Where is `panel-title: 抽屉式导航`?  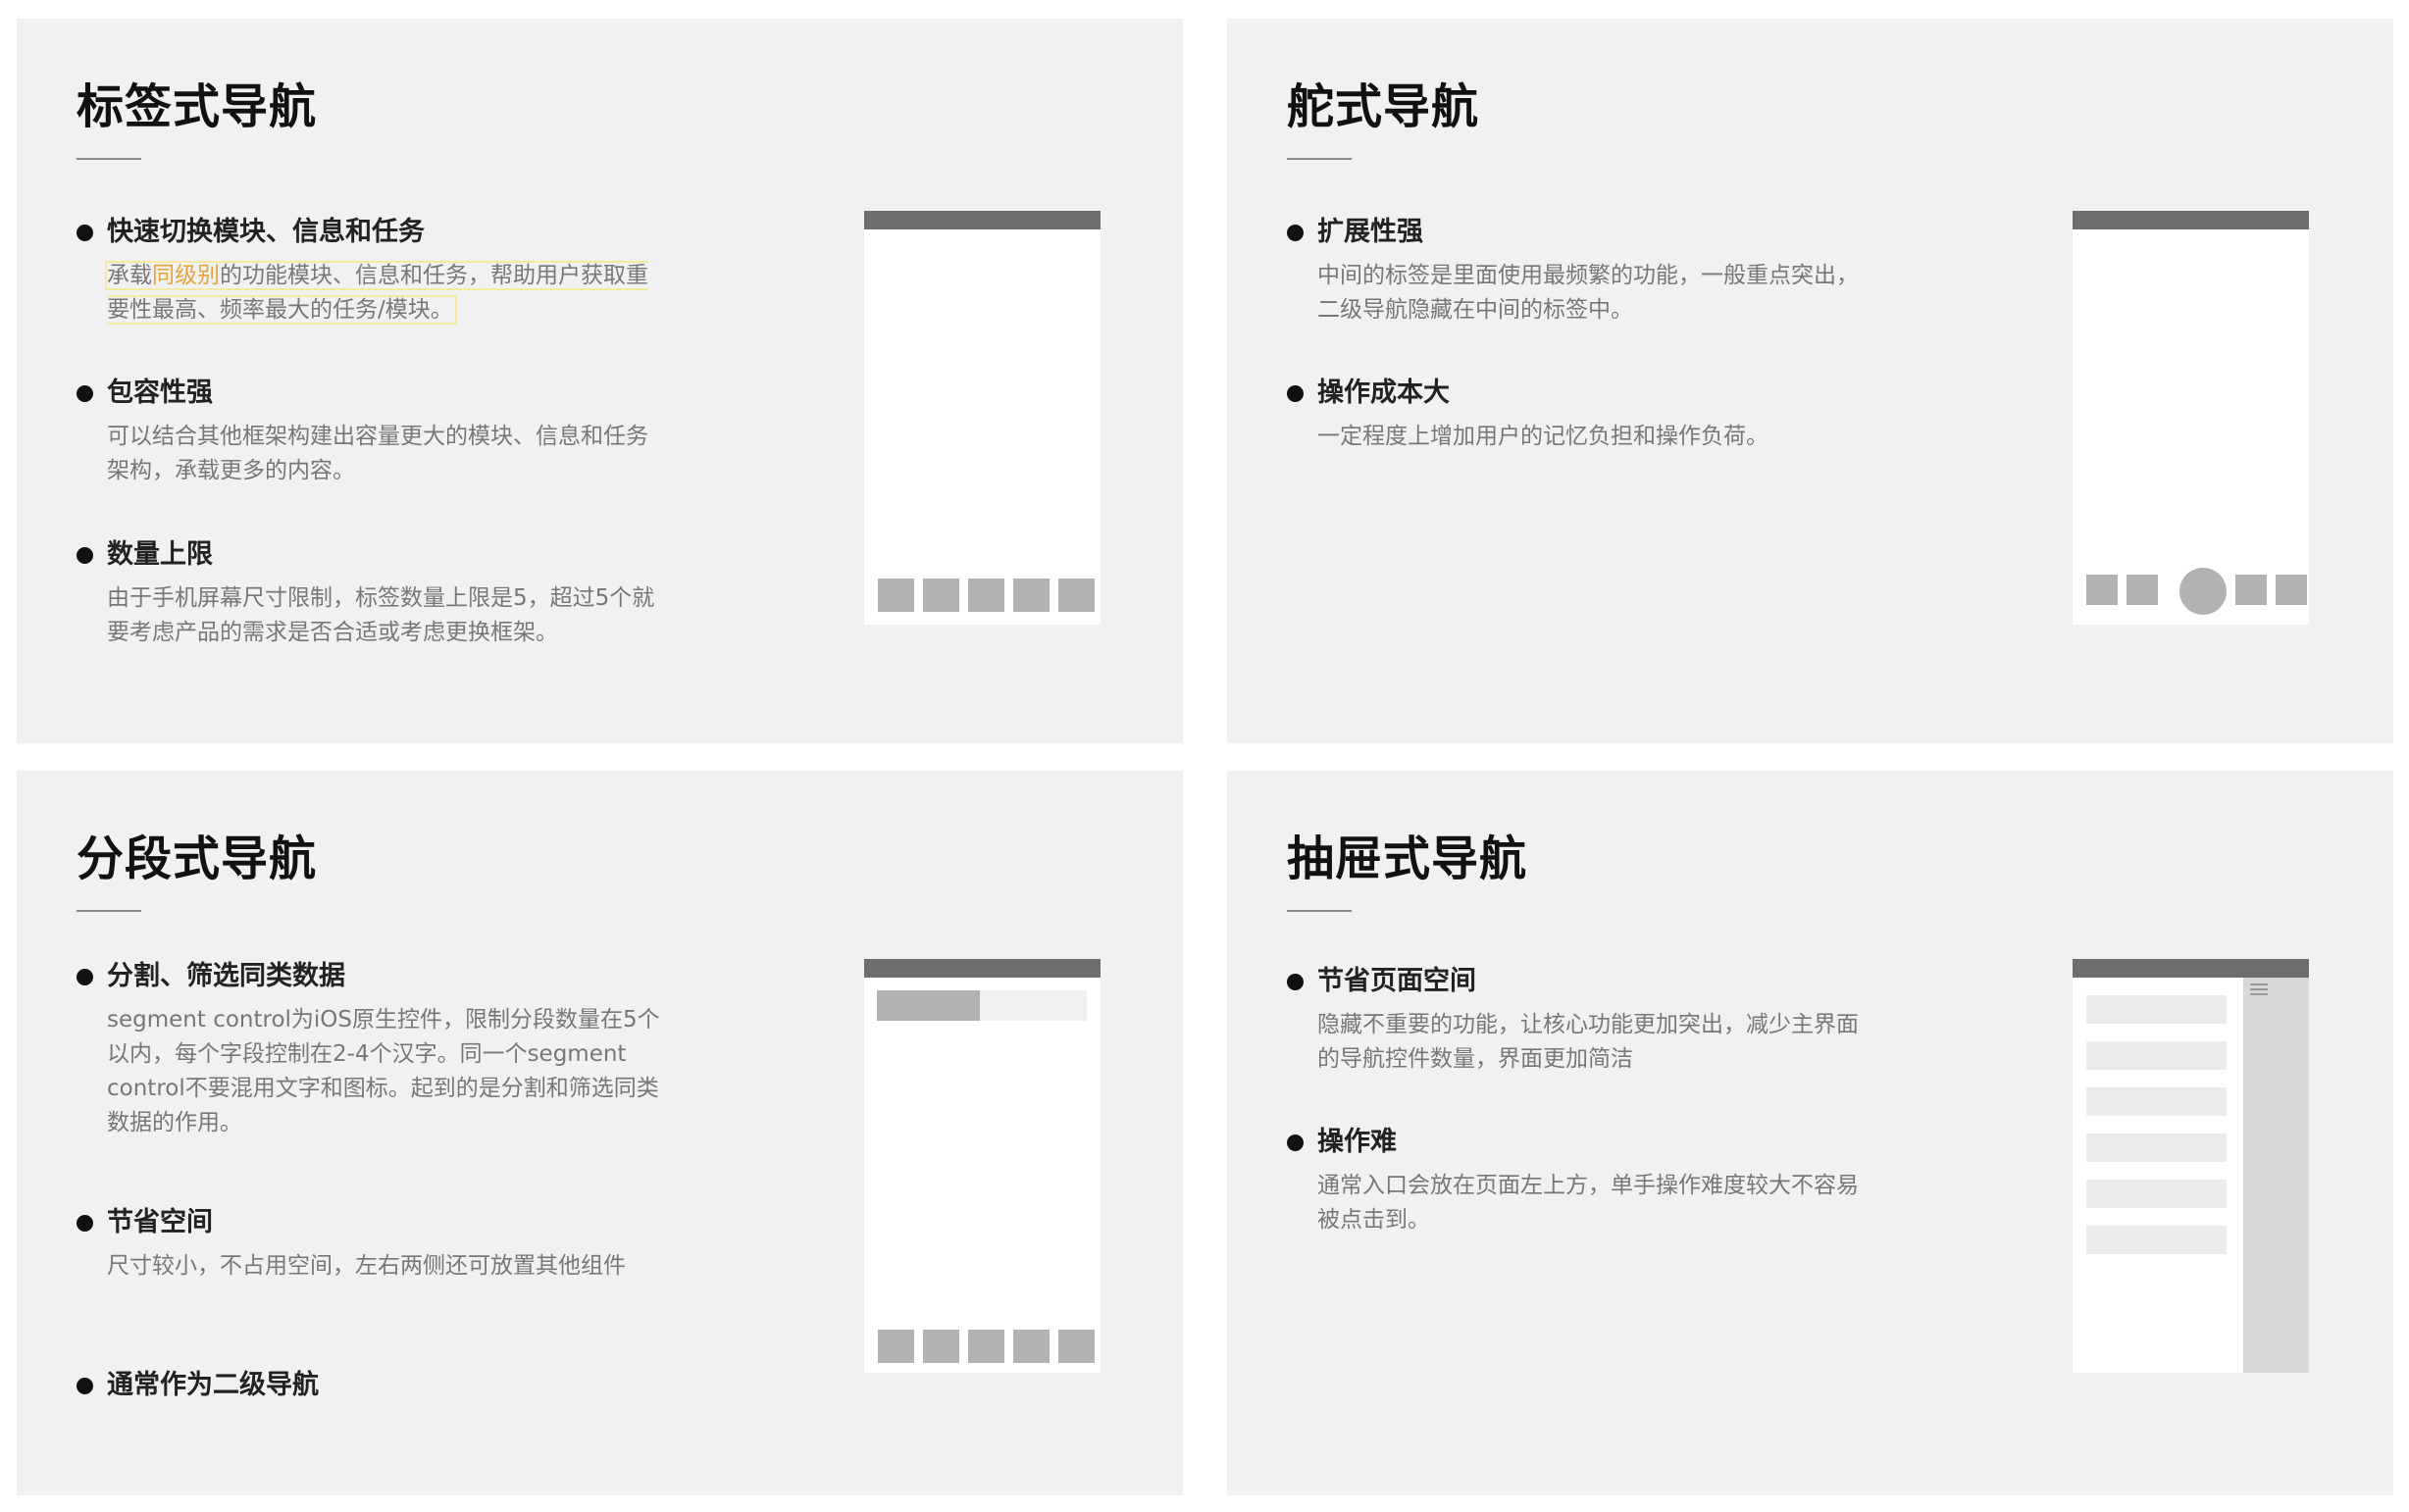
panel-title: 抽屉式导航 is located at coordinates (1407, 859).